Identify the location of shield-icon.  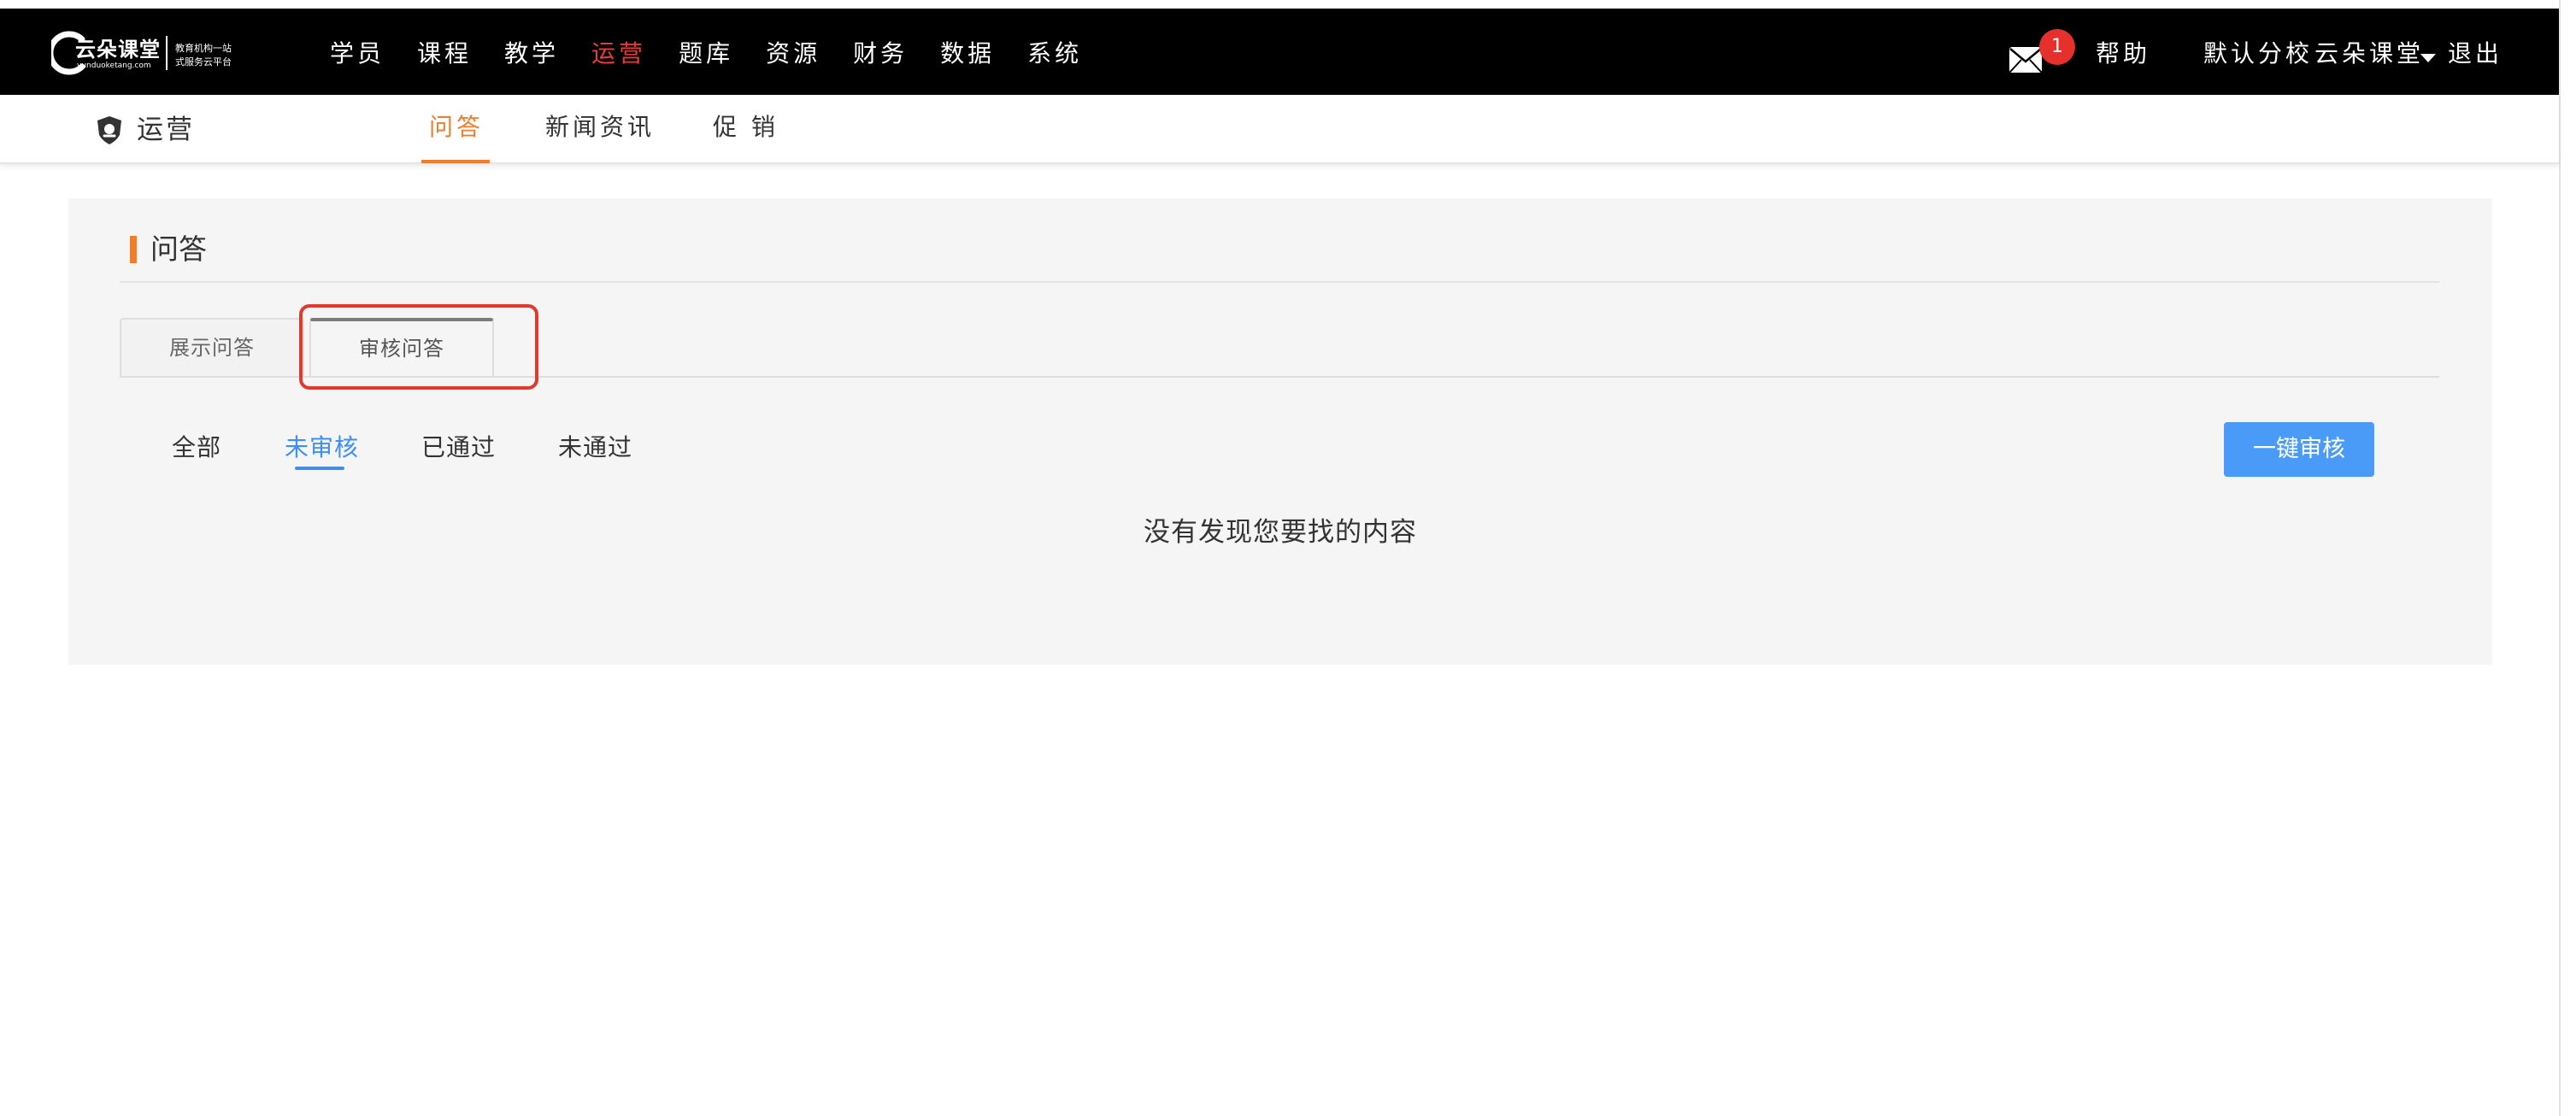
(109, 130).